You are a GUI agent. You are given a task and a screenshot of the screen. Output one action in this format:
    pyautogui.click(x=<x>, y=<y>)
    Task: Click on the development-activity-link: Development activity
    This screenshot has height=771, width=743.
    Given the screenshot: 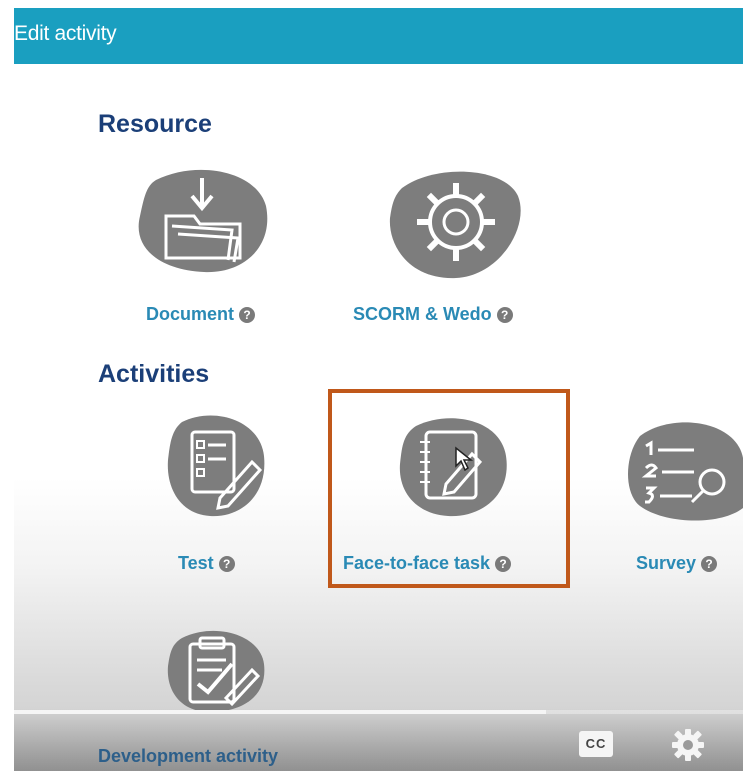 What is the action you would take?
    pyautogui.click(x=188, y=756)
    